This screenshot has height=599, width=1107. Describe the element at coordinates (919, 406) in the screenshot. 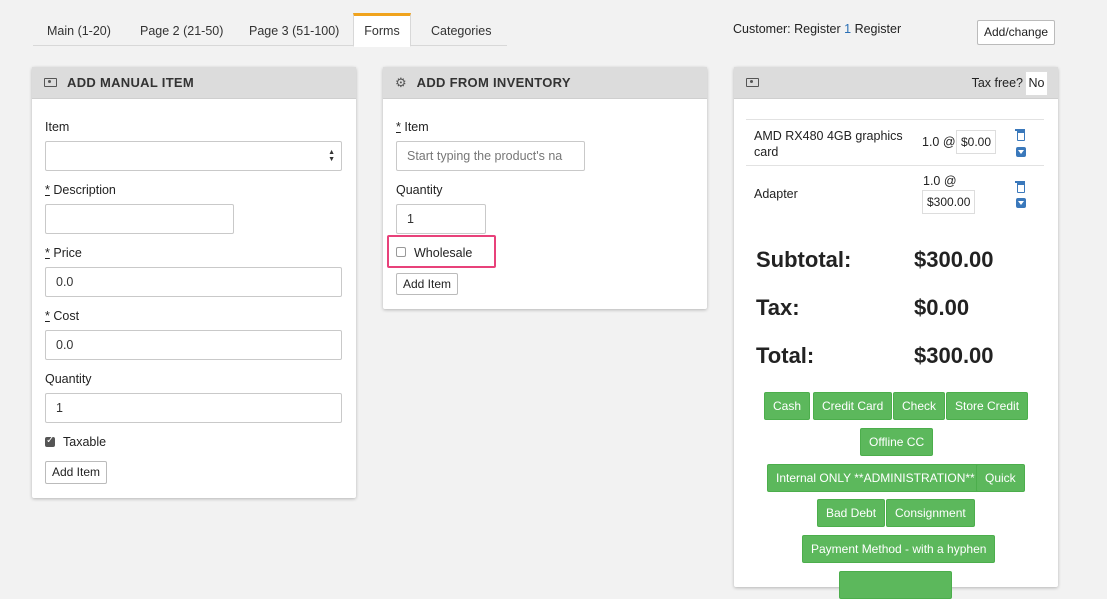

I see `pay-check-button: Check` at that location.